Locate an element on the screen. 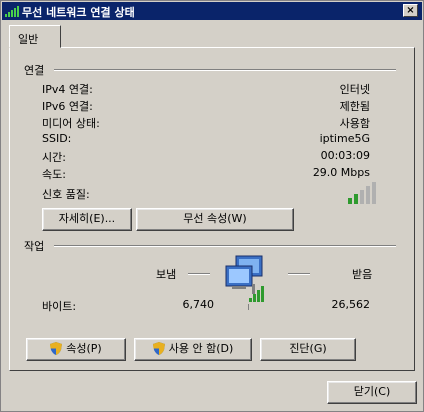 Image resolution: width=424 pixels, height=412 pixels. bytes-label: 바이트: is located at coordinates (59, 306).